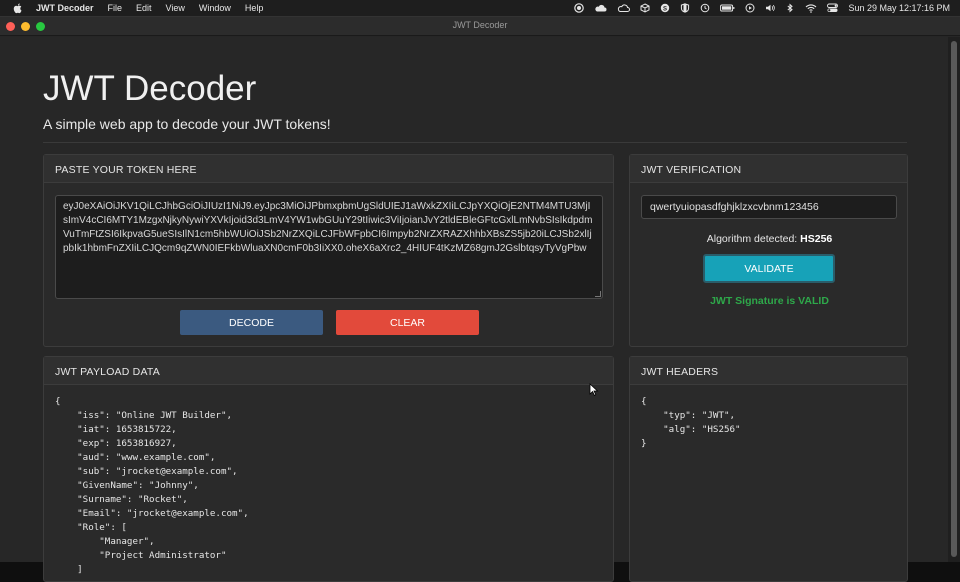 The height and width of the screenshot is (582, 960). I want to click on signature-status: JWT Signature is VALID, so click(769, 301).